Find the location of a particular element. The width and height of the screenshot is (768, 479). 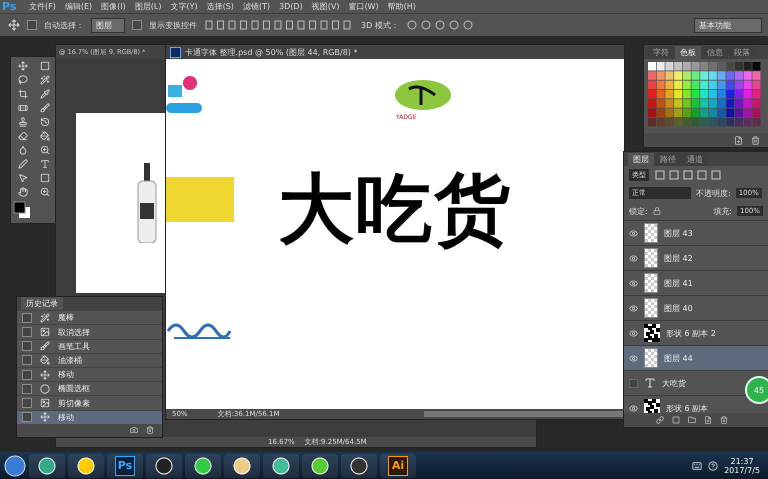

history-label: 魔棒 is located at coordinates (66, 318).